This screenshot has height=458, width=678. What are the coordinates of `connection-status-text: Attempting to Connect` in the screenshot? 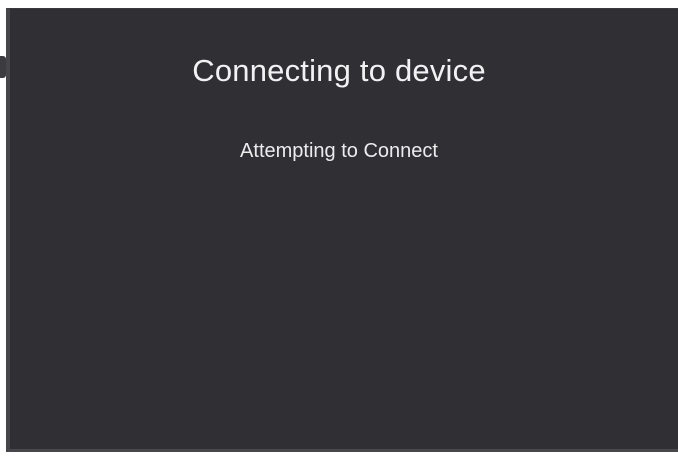 It's located at (339, 151).